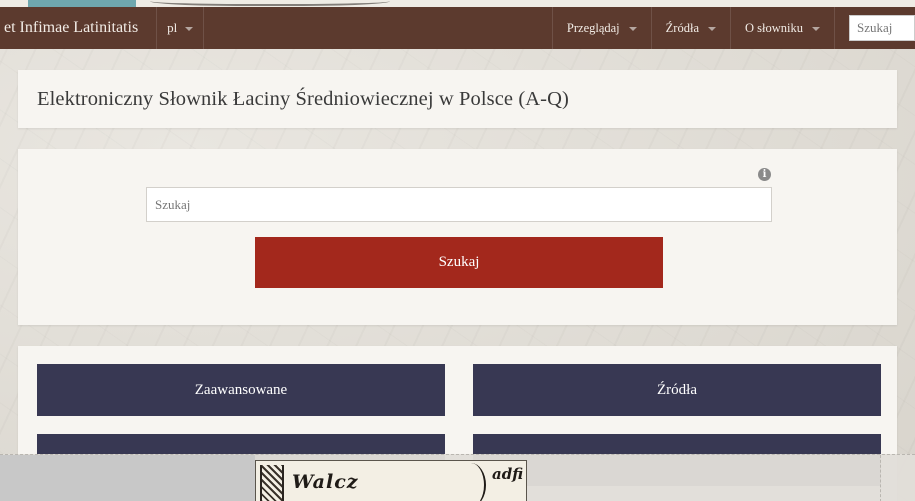 The height and width of the screenshot is (501, 915). What do you see at coordinates (325, 482) in the screenshot?
I see `manuscript-word: Walcz` at bounding box center [325, 482].